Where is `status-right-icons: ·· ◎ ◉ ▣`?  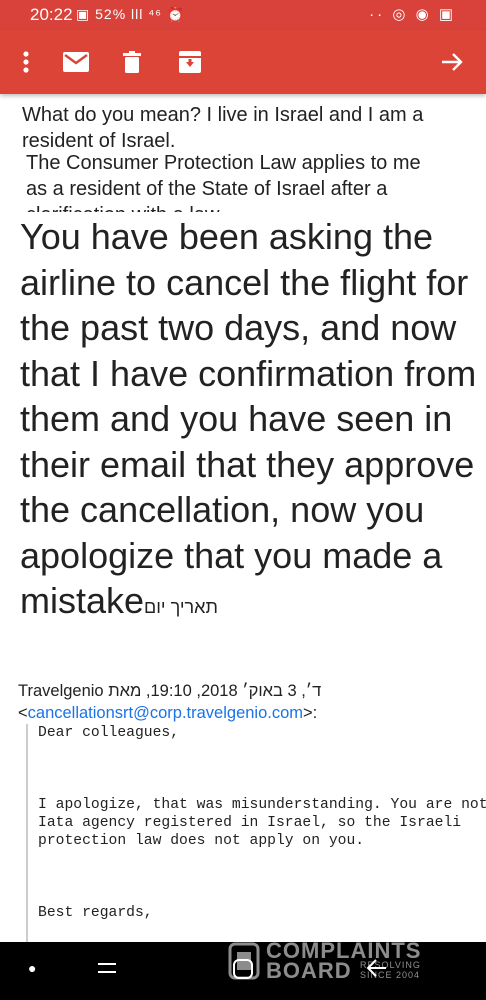 status-right-icons: ·· ◎ ◉ ▣ is located at coordinates (412, 14).